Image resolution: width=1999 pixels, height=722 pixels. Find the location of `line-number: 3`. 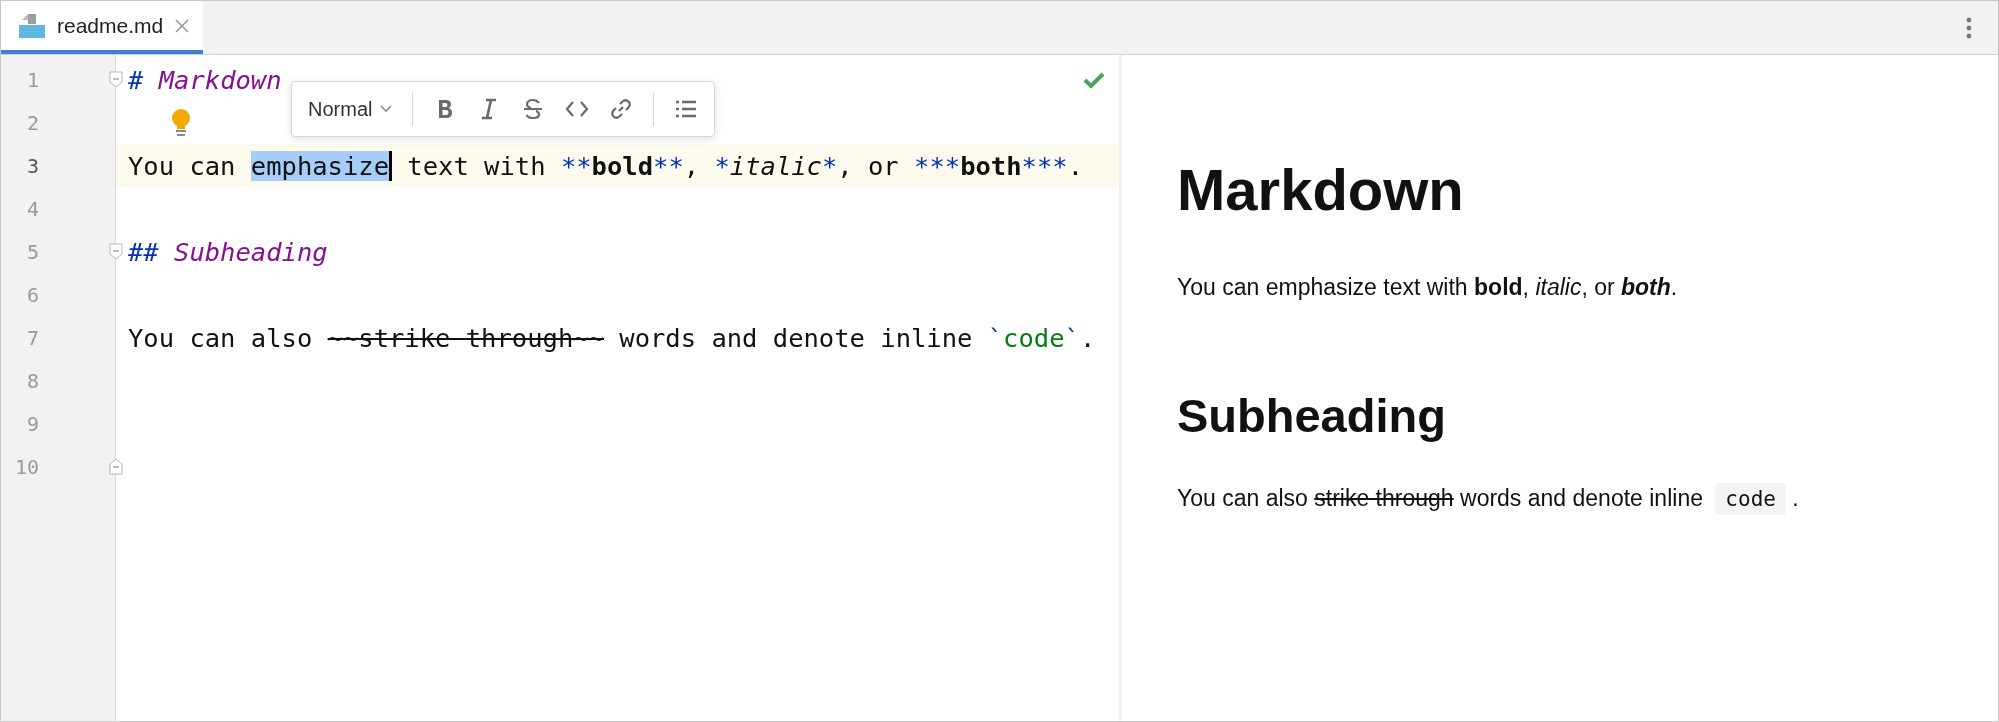

line-number: 3 is located at coordinates (32, 165).